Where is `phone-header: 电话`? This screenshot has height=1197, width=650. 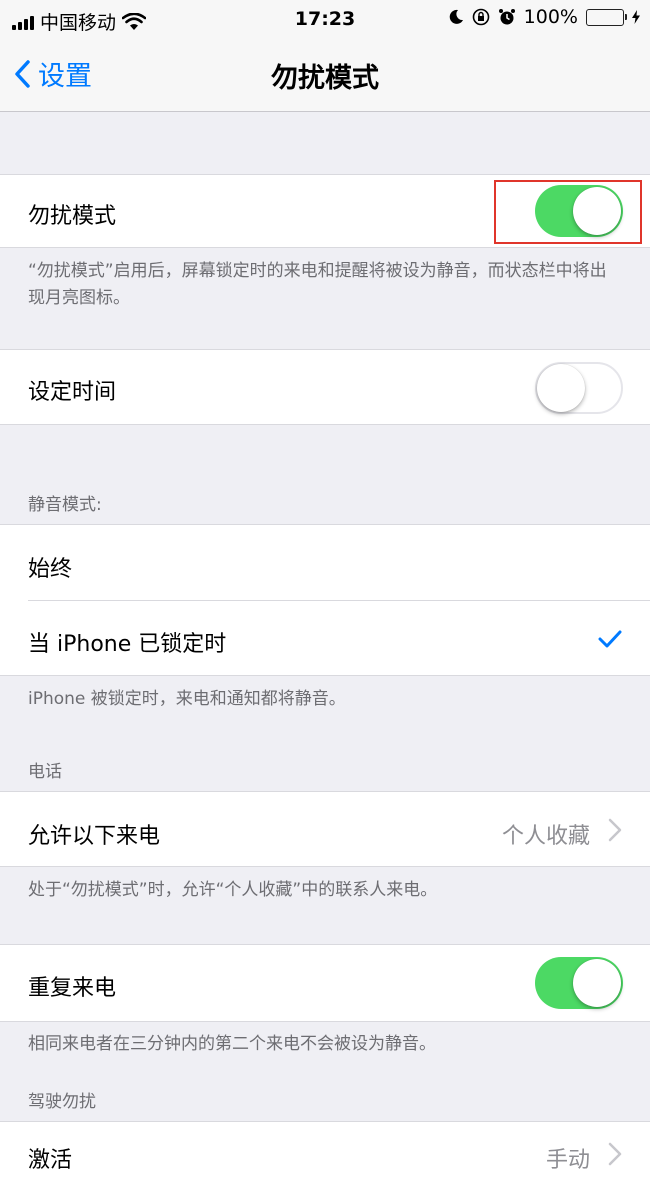 phone-header: 电话 is located at coordinates (45, 772).